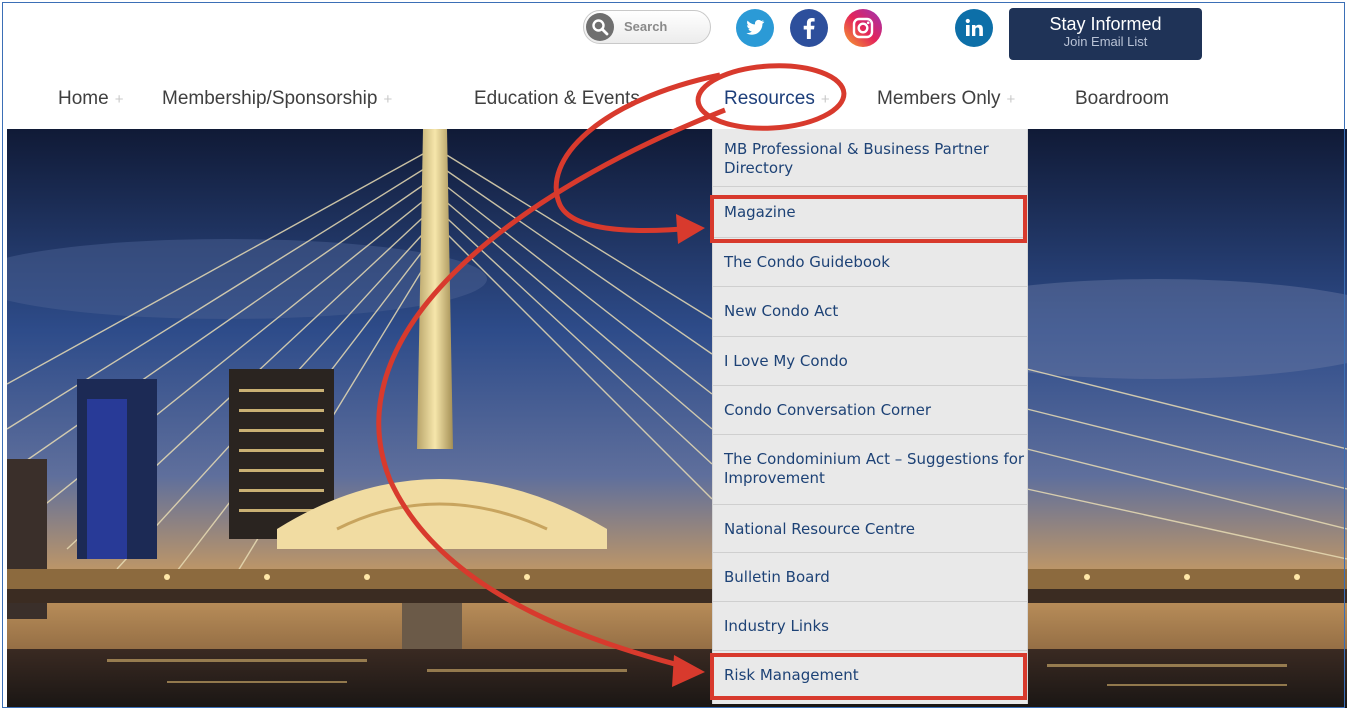 This screenshot has height=710, width=1349. Describe the element at coordinates (870, 577) in the screenshot. I see `dropdown-item-bulletin-board: Bulletin Board` at that location.